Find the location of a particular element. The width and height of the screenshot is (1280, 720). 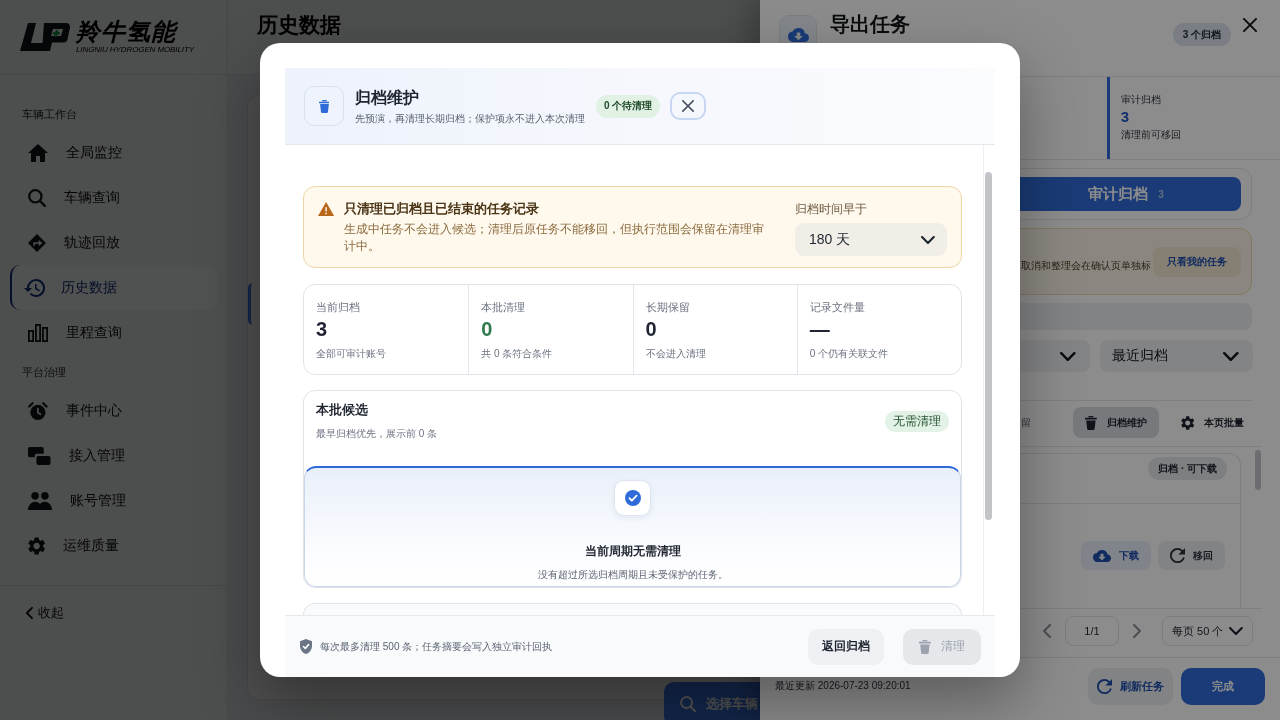

stat-label: 当前归档 is located at coordinates (338, 307).